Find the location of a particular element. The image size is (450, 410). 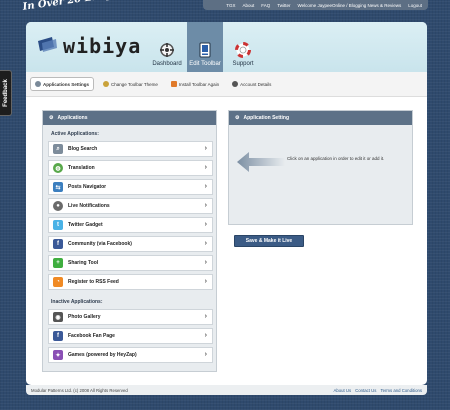

subnav-account-details-label: Account Details is located at coordinates (256, 84).